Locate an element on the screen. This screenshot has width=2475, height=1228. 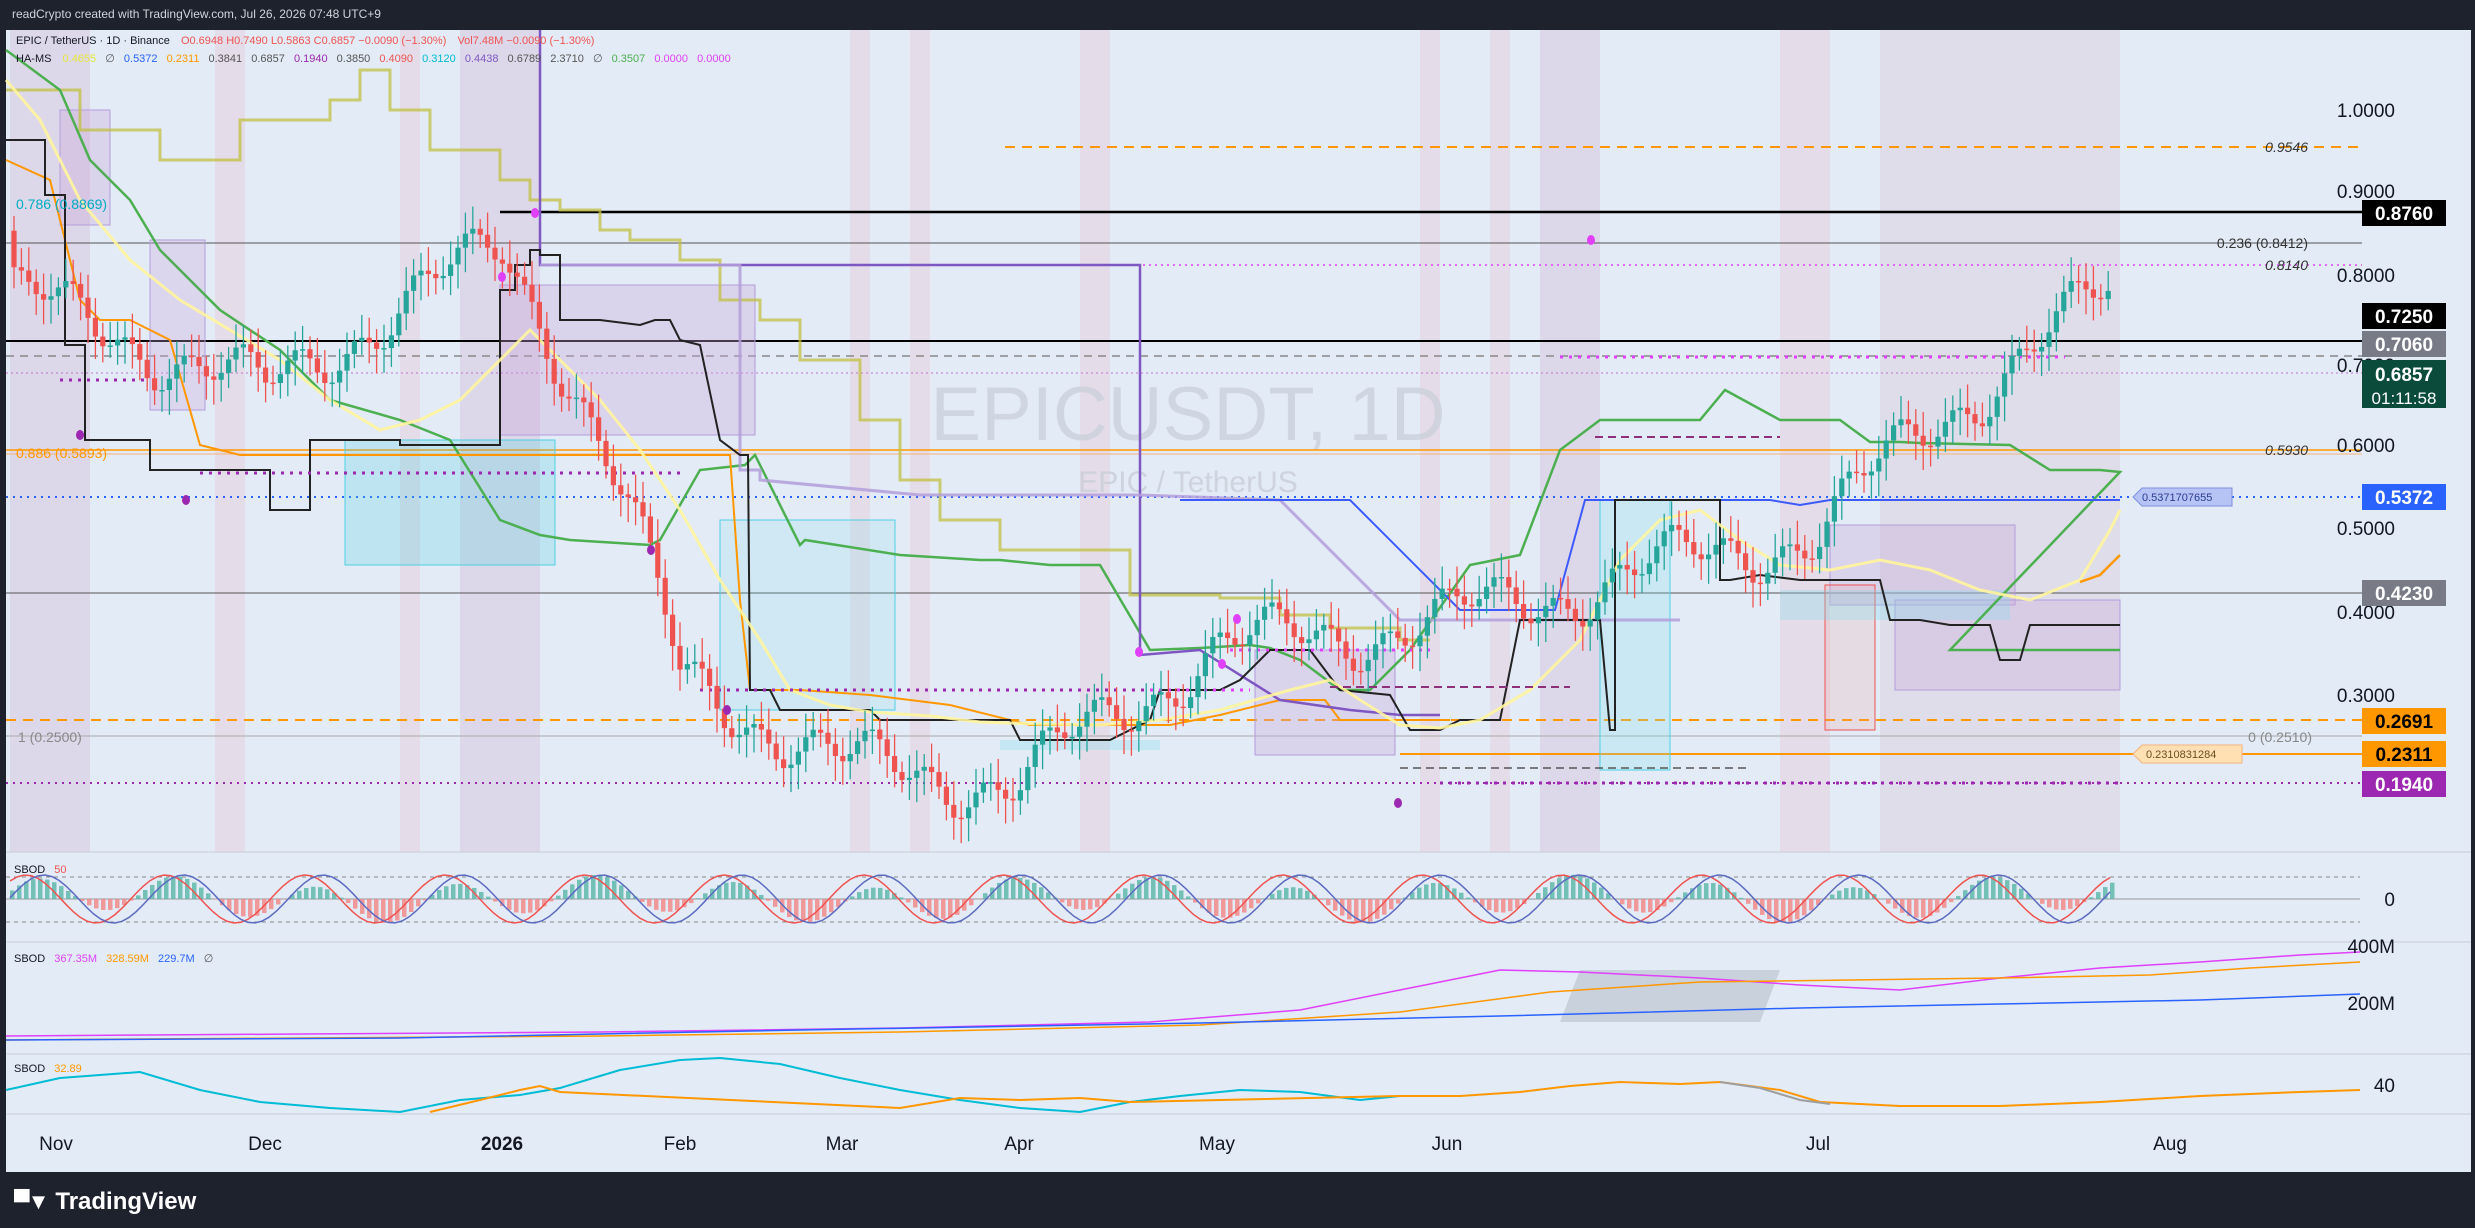
watermark-ticker: EPICUSDT, 1D is located at coordinates (1187, 414).